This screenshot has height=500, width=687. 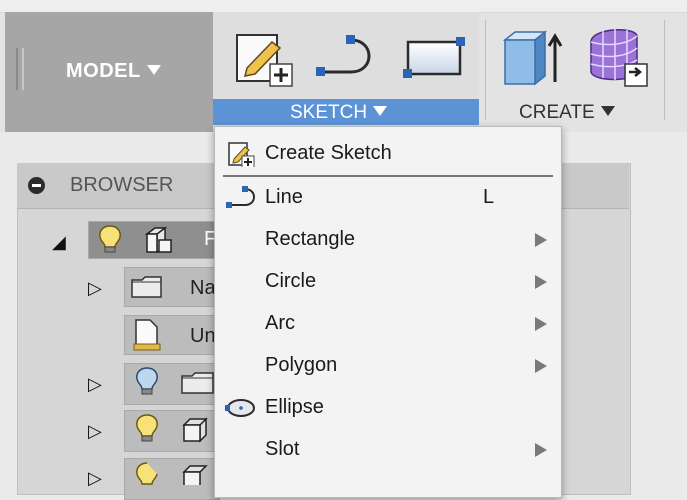 I want to click on browser-title: BROWSER, so click(x=122, y=185).